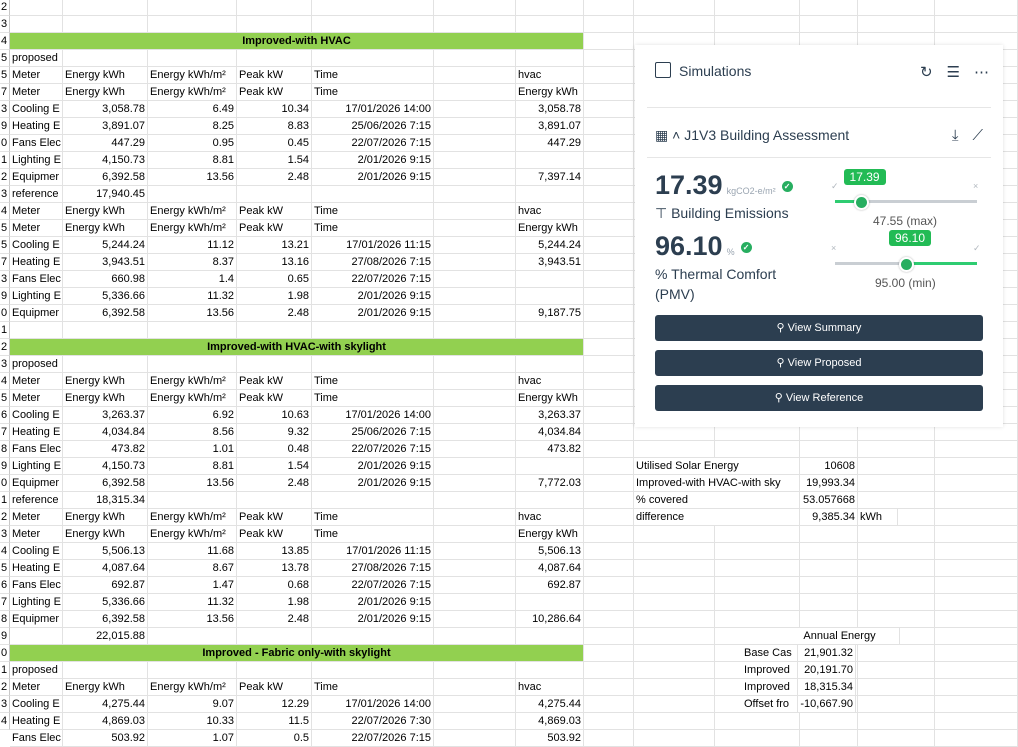  I want to click on energy-kwh-m2: 1.4, so click(192, 279).